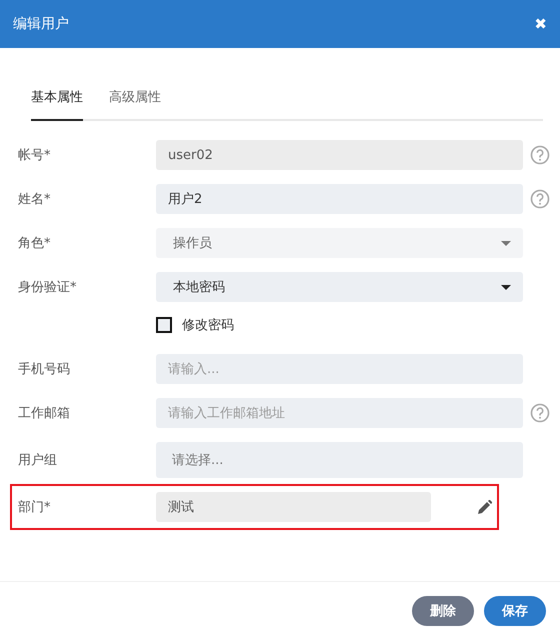  What do you see at coordinates (44, 413) in the screenshot?
I see `field-label: 工作邮箱` at bounding box center [44, 413].